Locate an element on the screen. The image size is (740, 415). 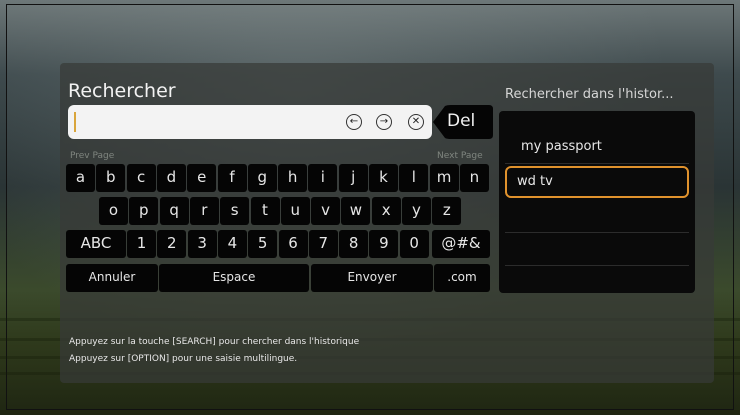
cursor-left-icon: ← is located at coordinates (354, 122).